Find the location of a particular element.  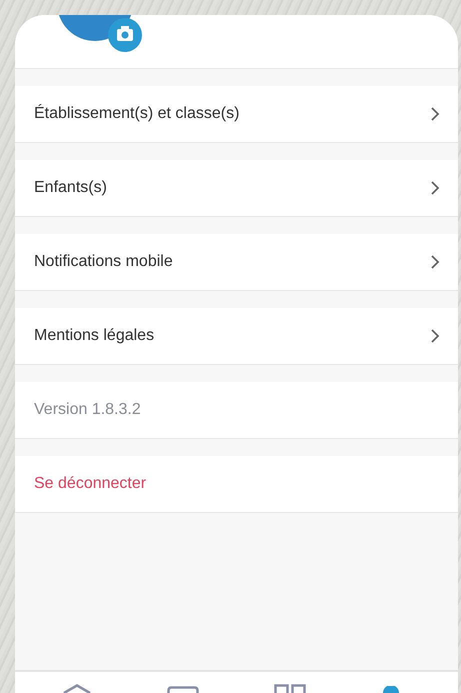

menu-item: Notifications mobile is located at coordinates (236, 262).